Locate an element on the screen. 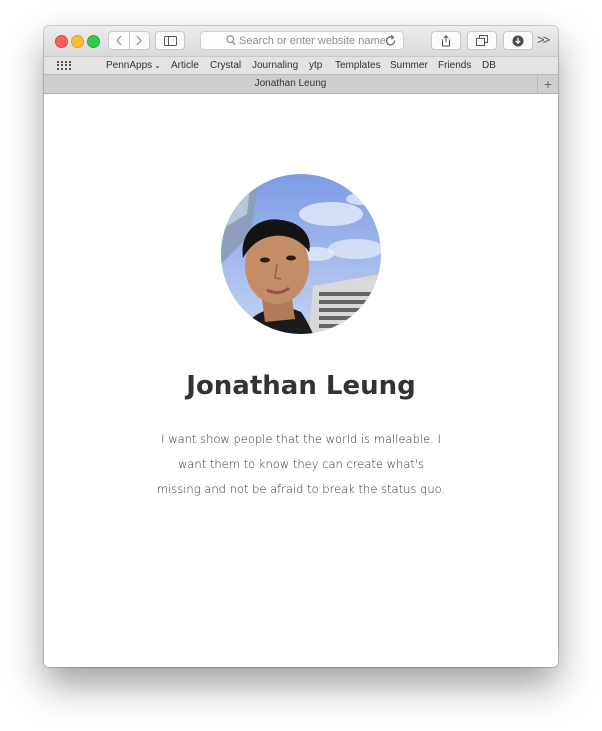 The width and height of the screenshot is (602, 731). bookmark-friends: Friends is located at coordinates (454, 65).